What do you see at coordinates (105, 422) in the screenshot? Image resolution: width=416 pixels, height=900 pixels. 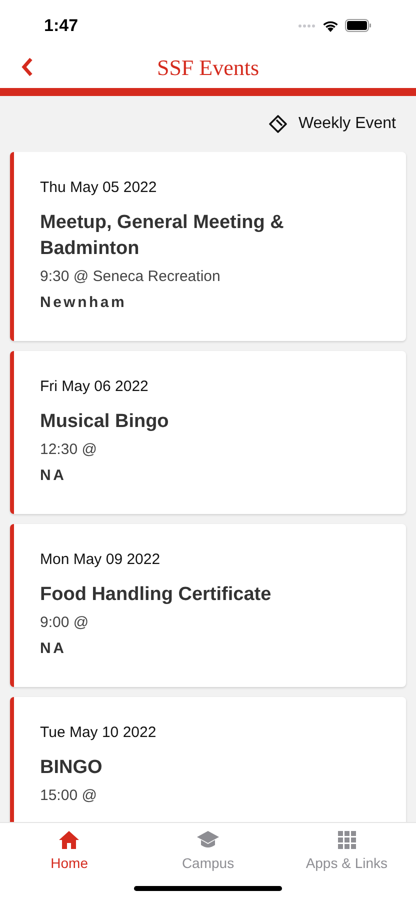 I see `event-title: Musical Bingo` at bounding box center [105, 422].